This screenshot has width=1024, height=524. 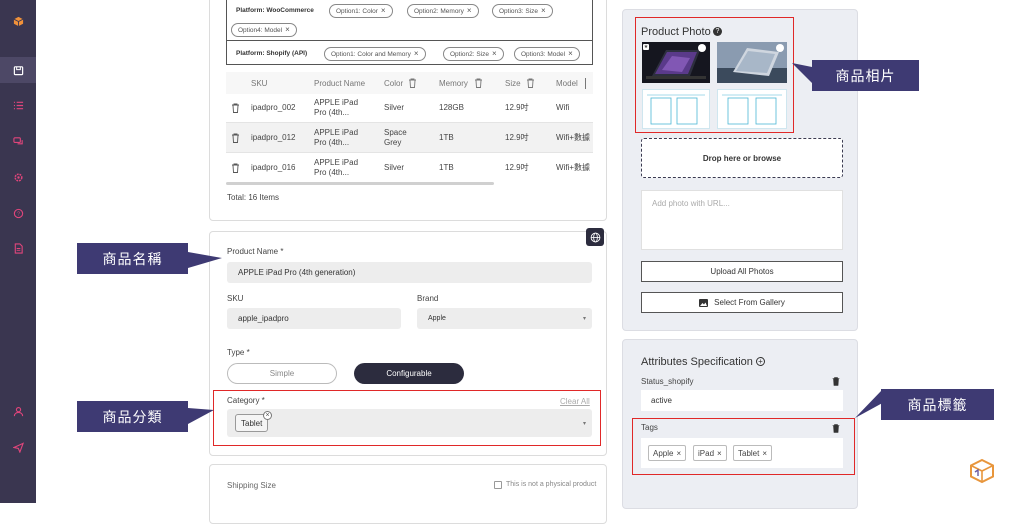 I want to click on photo-callout: 商品相片, so click(x=865, y=75).